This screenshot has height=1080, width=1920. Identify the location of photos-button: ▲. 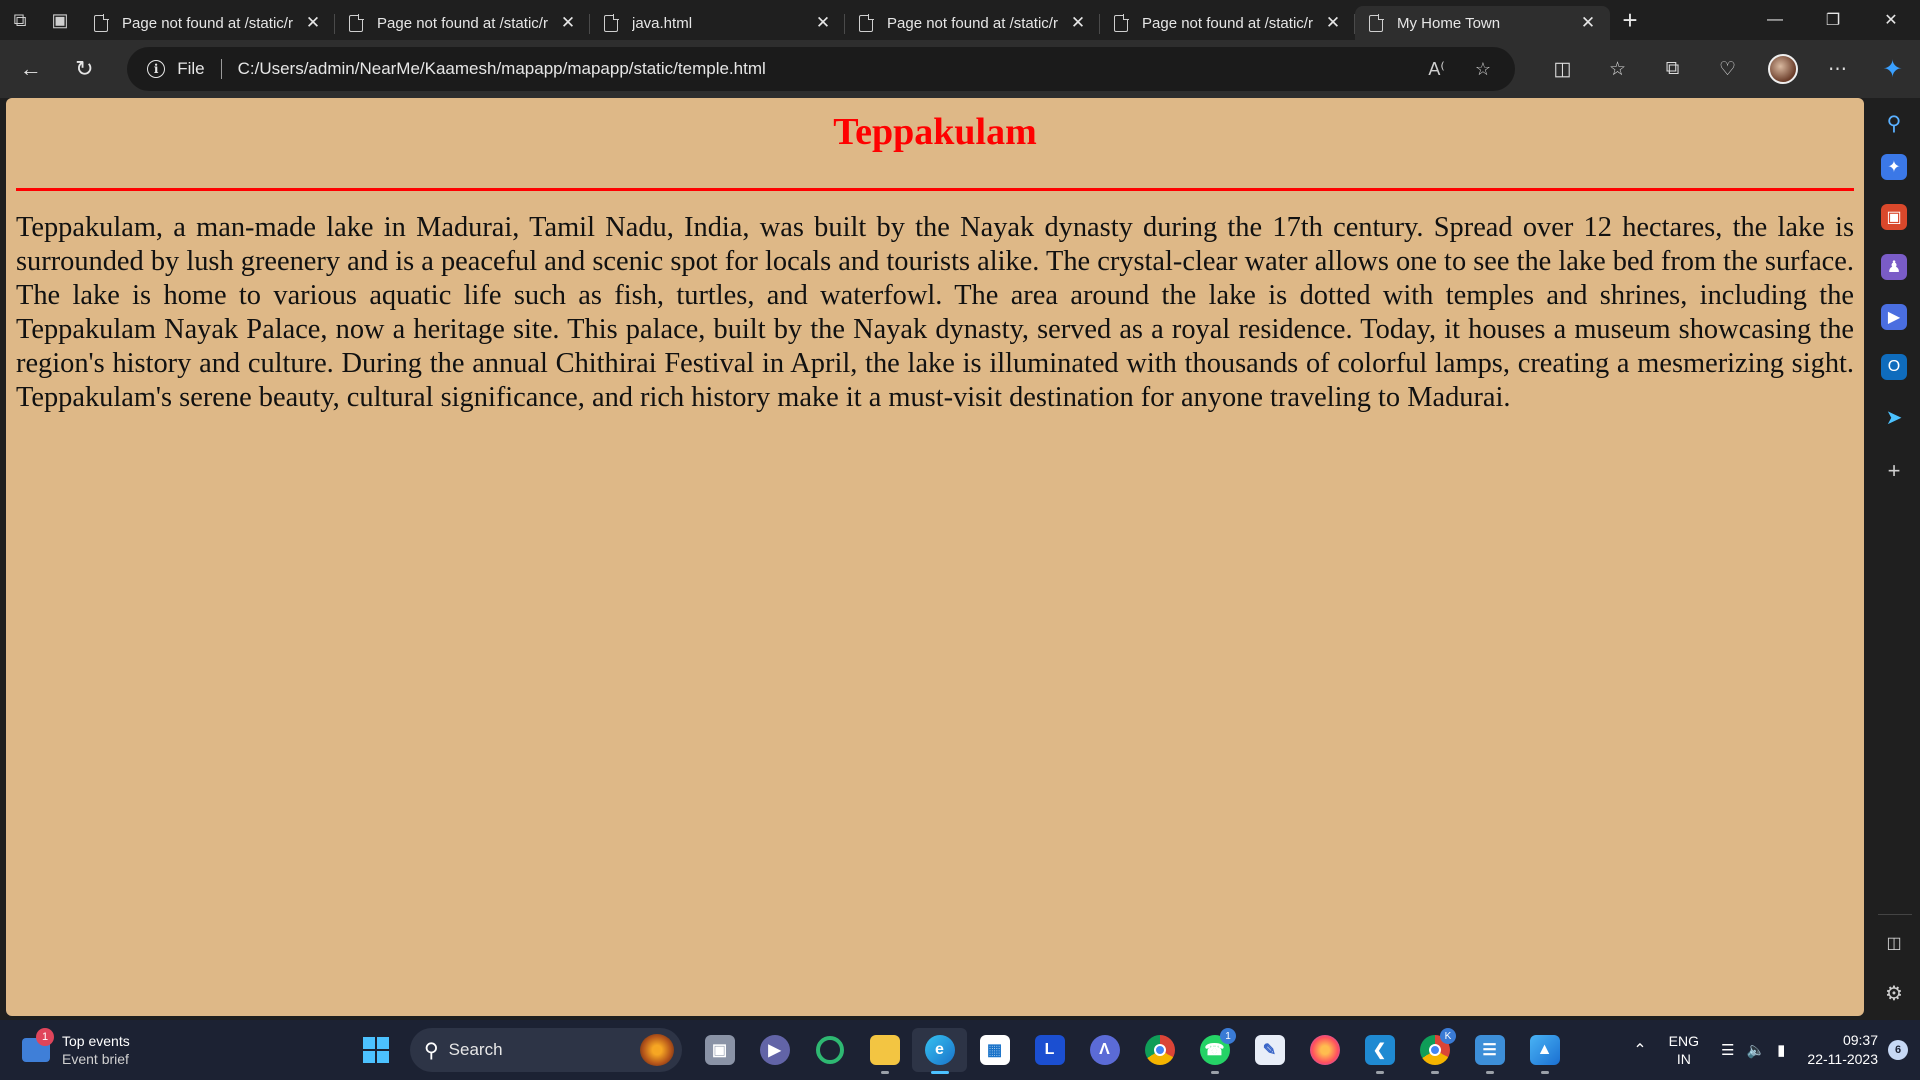
(1544, 1051).